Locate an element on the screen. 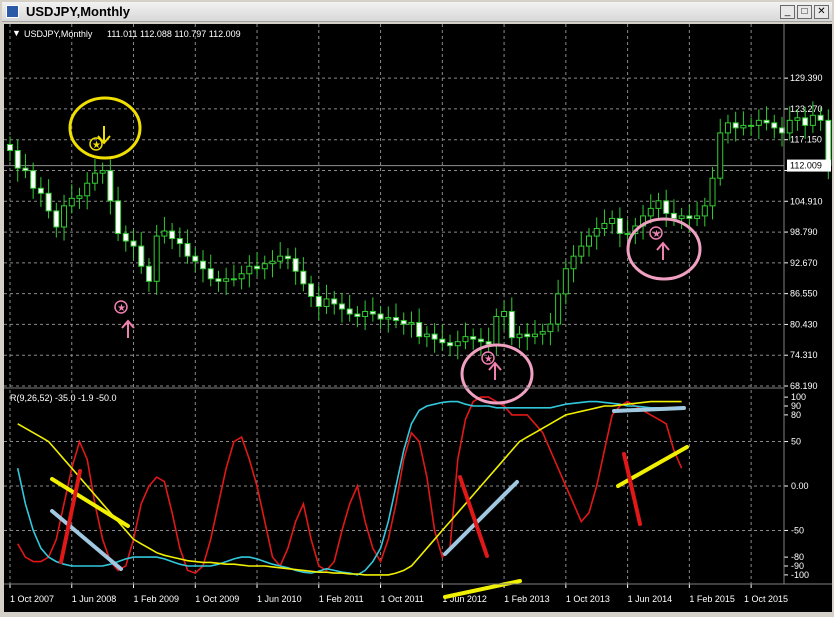 Image resolution: width=834 pixels, height=617 pixels. price-tick-label: 104.910 is located at coordinates (806, 201).